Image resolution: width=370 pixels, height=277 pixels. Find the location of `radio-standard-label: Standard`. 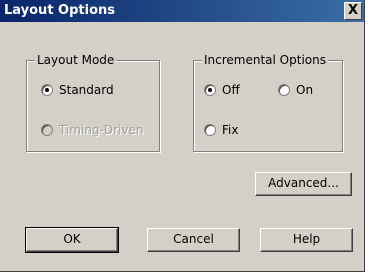

radio-standard-label: Standard is located at coordinates (86, 90).